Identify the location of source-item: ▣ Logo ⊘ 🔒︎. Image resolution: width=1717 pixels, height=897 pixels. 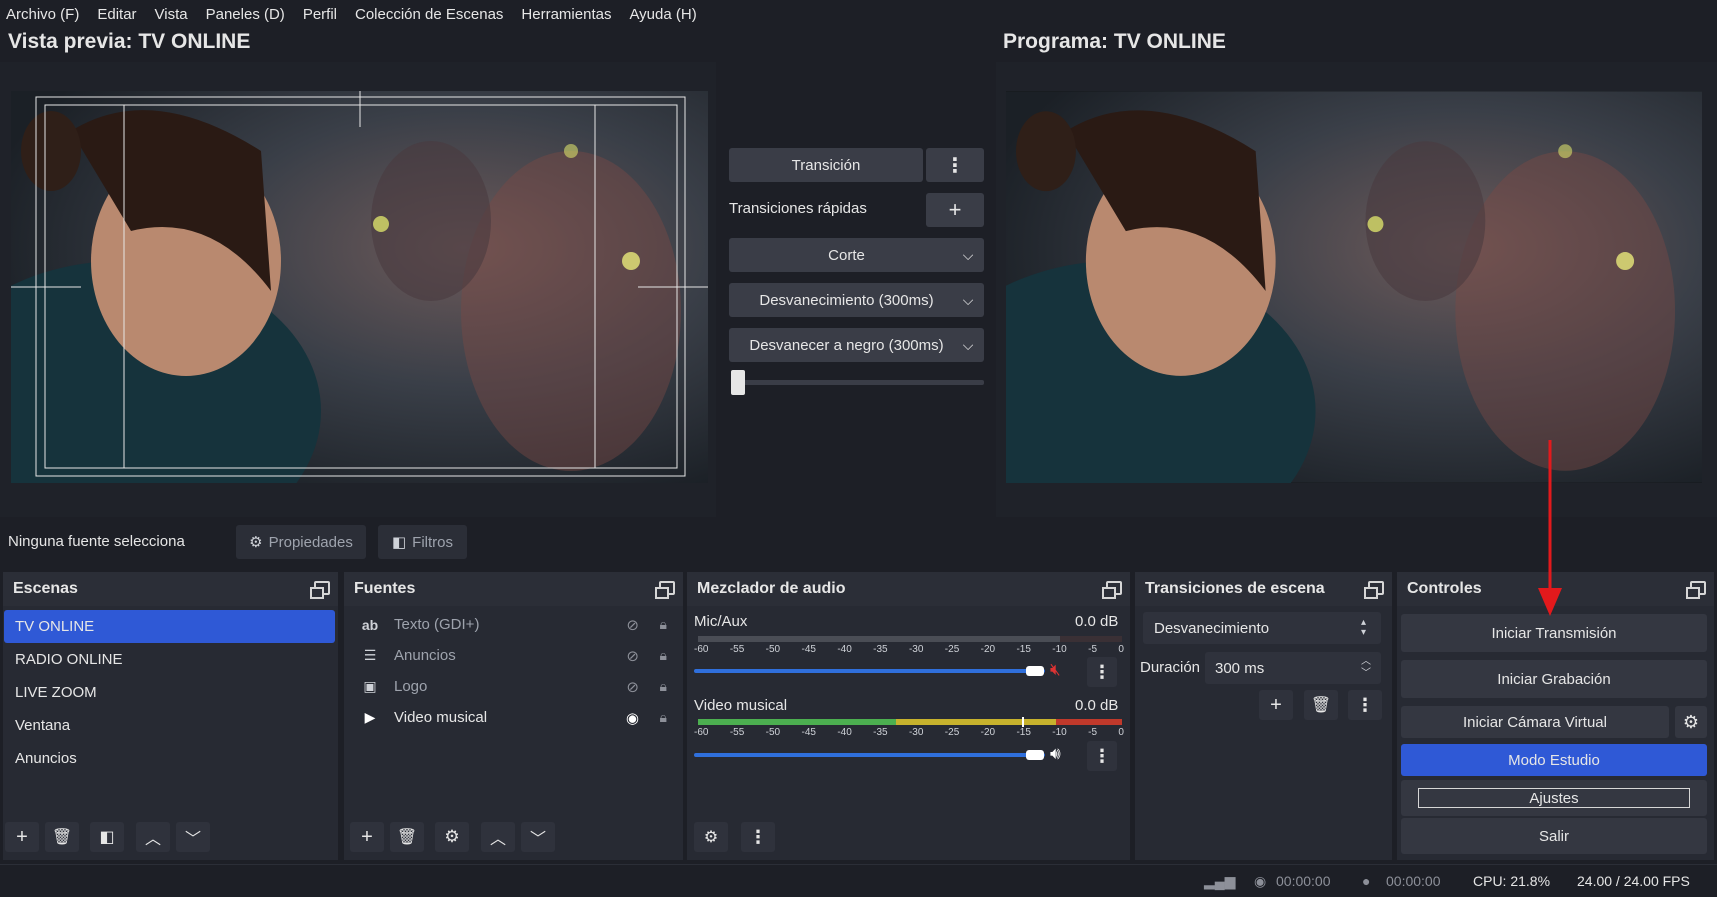
(513, 686).